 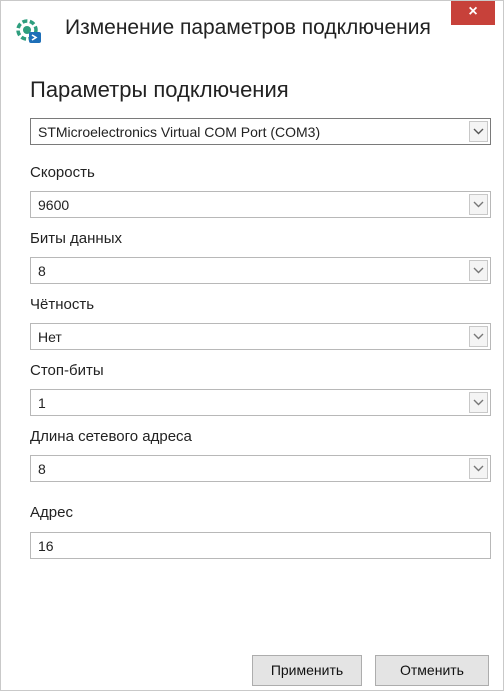 I want to click on speed-select-value: 9600, so click(x=54, y=205).